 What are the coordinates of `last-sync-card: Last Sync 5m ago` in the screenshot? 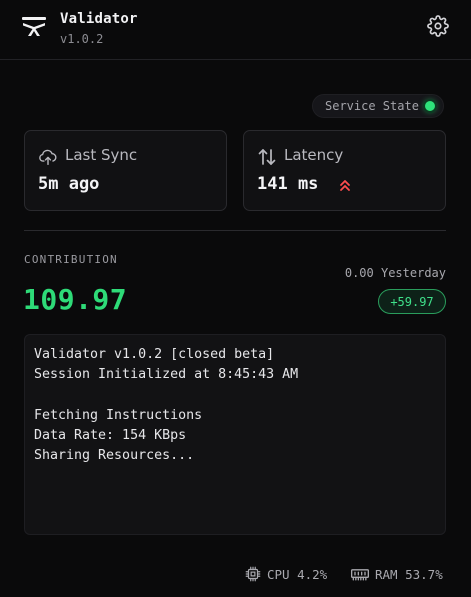 It's located at (125, 170).